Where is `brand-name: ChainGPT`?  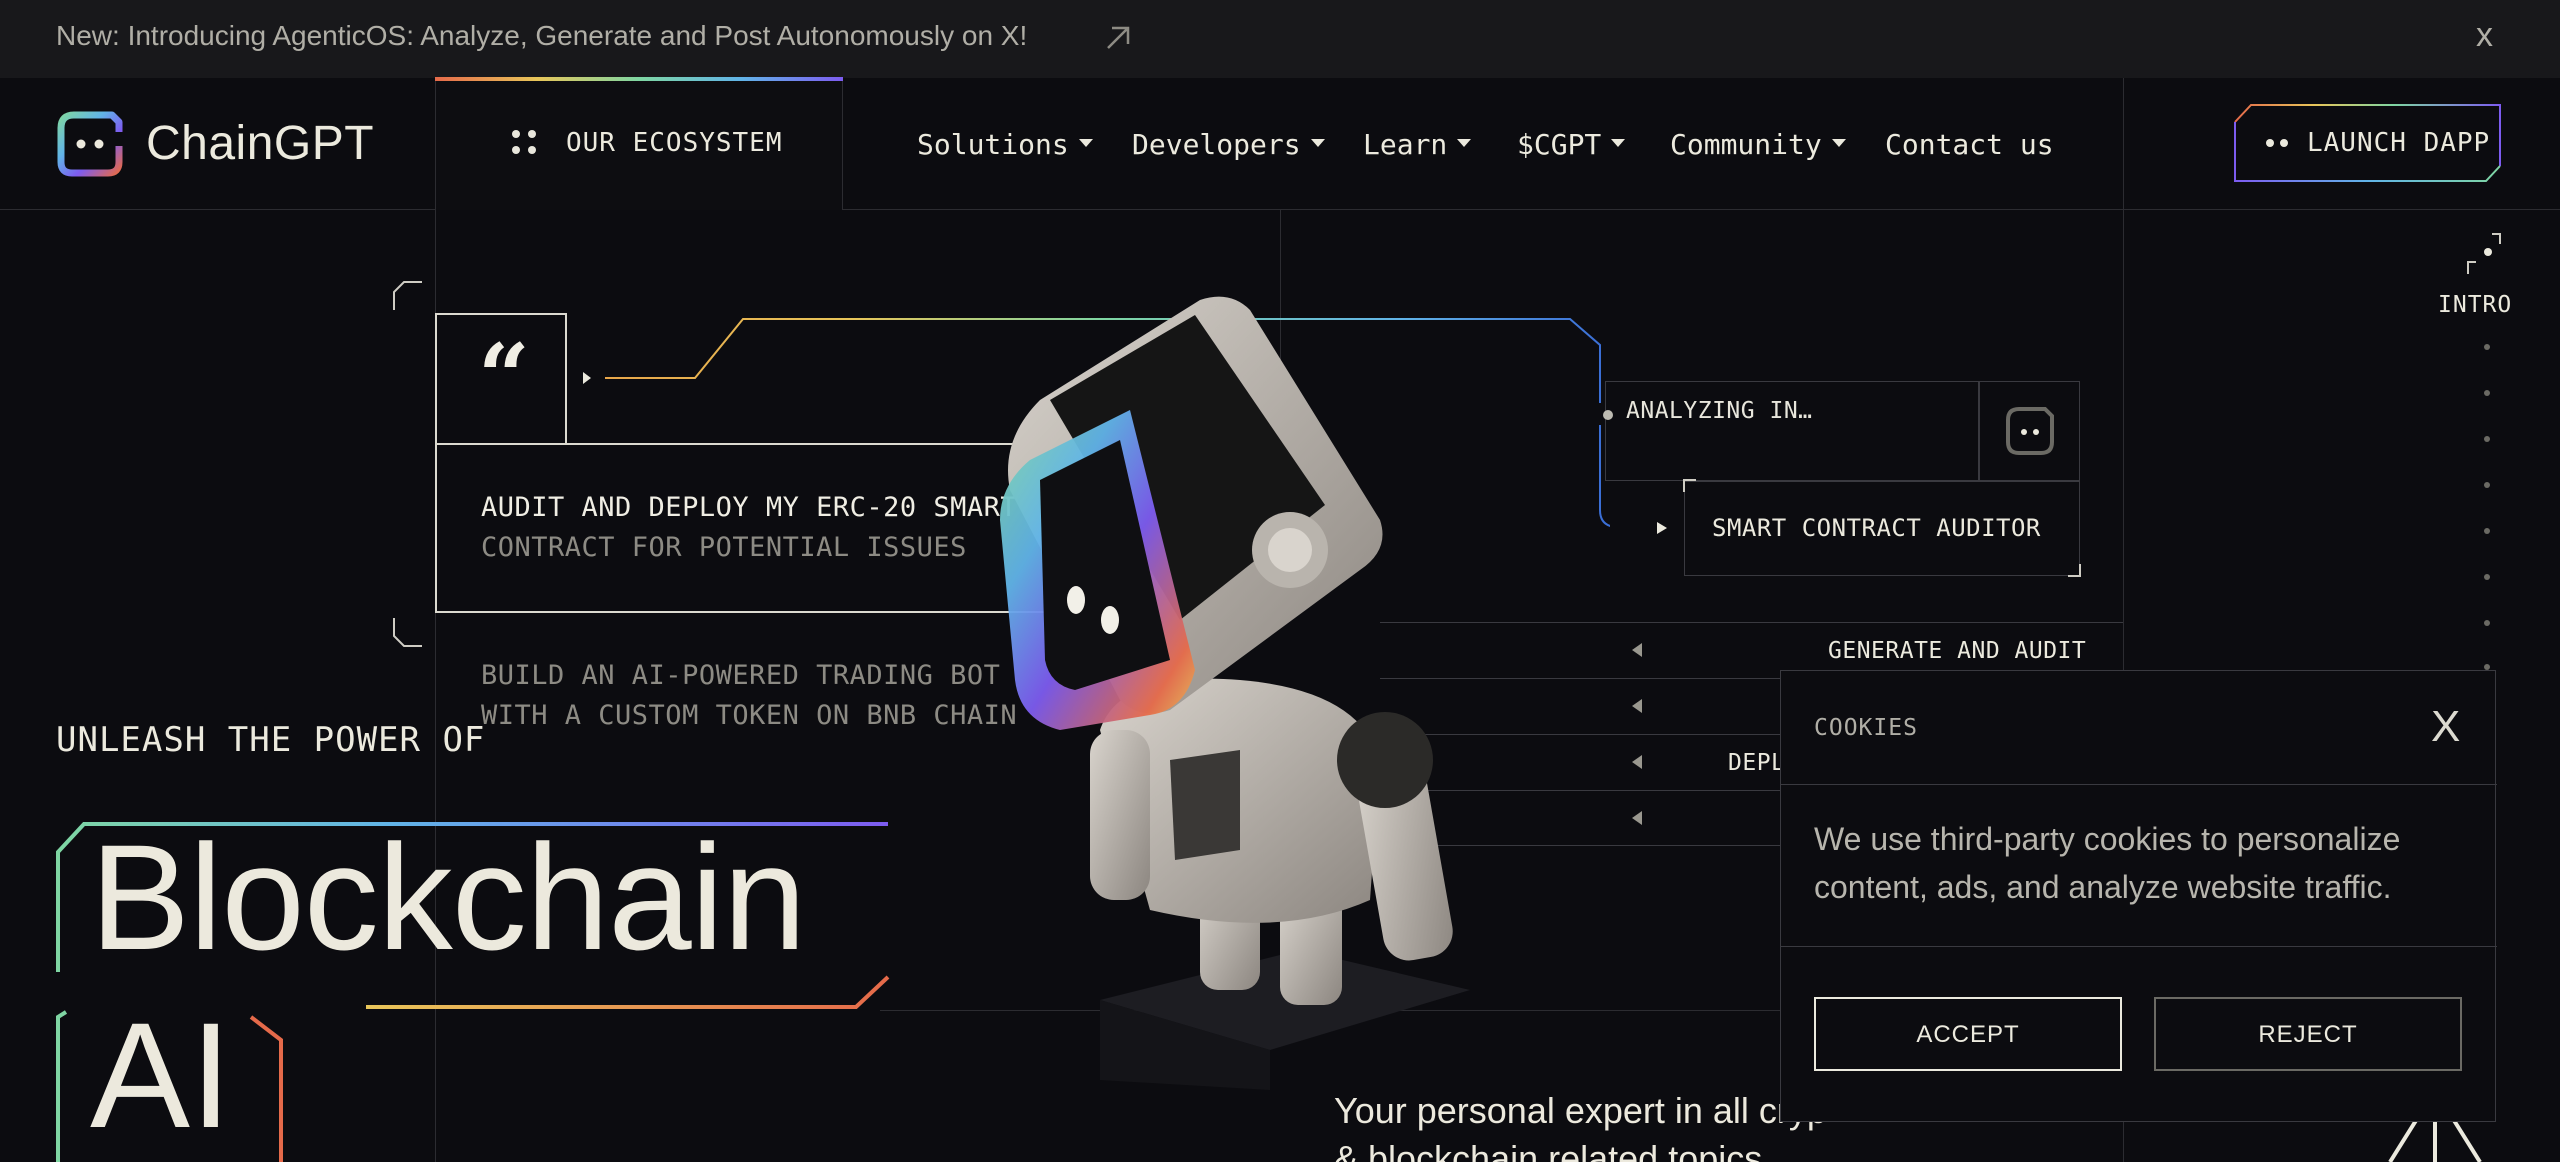
brand-name: ChainGPT is located at coordinates (260, 143).